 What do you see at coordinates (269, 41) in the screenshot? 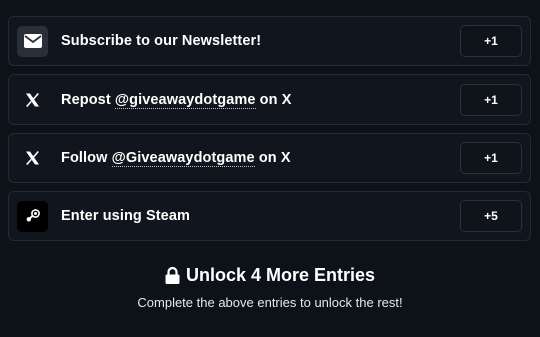
I see `entry-newsletter: Subscribe to our Newsletter! +1` at bounding box center [269, 41].